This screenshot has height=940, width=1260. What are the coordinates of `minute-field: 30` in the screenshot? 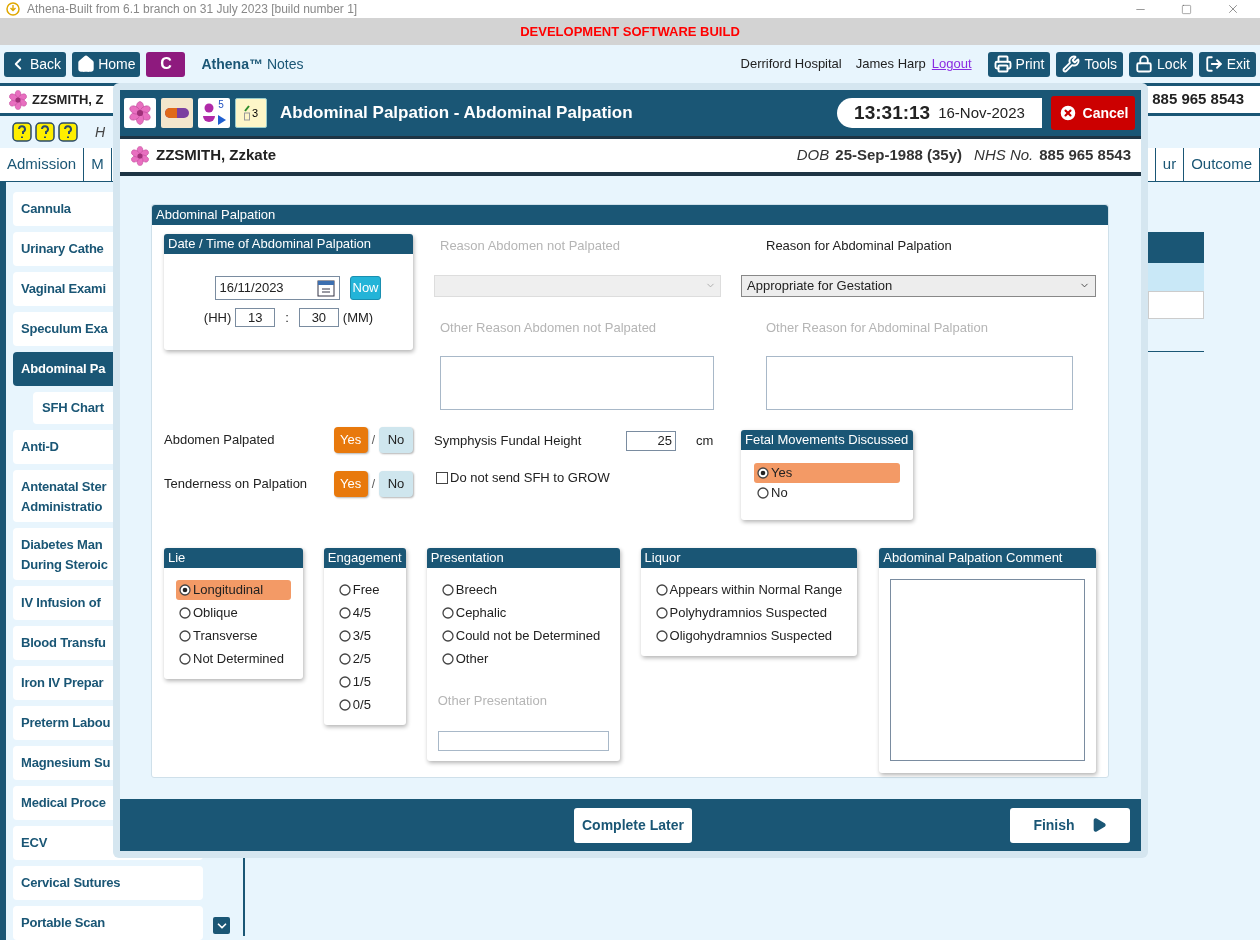 It's located at (318, 318).